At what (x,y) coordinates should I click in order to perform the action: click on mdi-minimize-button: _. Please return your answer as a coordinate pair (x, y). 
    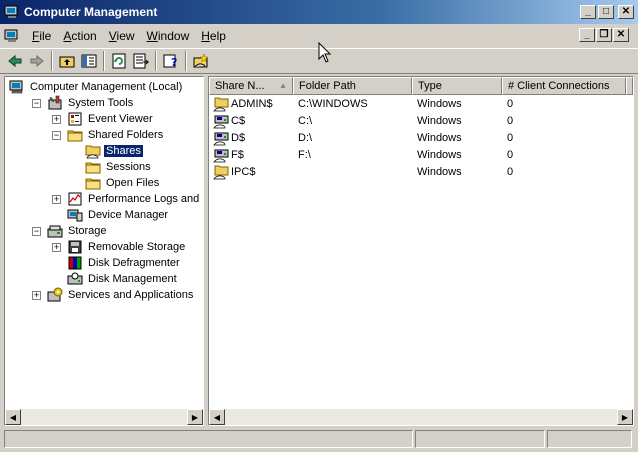
    Looking at the image, I should click on (587, 35).